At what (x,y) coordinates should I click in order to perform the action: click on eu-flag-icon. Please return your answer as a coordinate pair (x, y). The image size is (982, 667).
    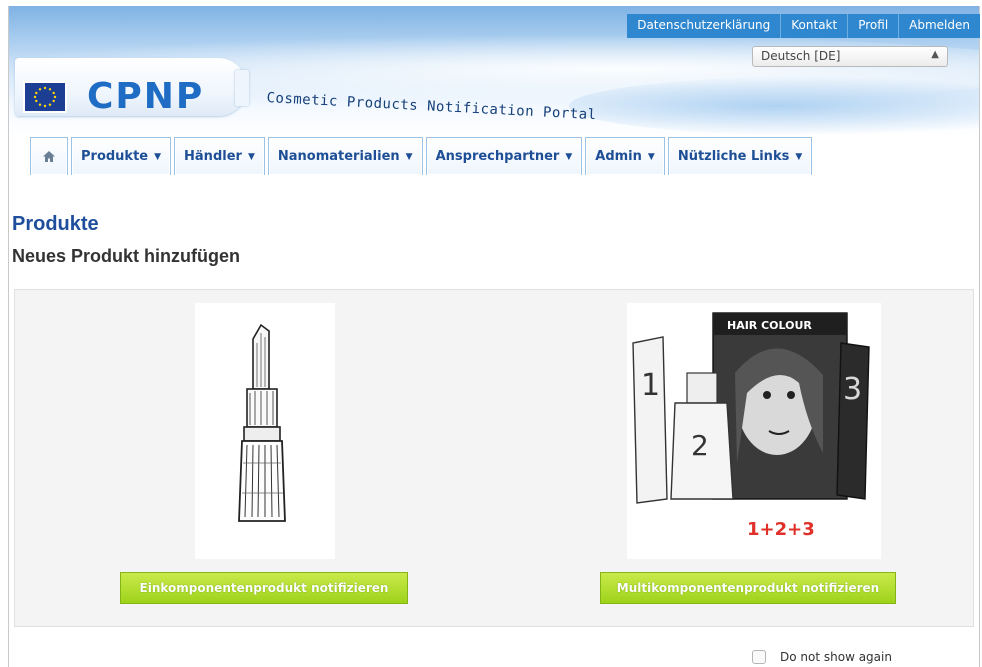
    Looking at the image, I should click on (45, 97).